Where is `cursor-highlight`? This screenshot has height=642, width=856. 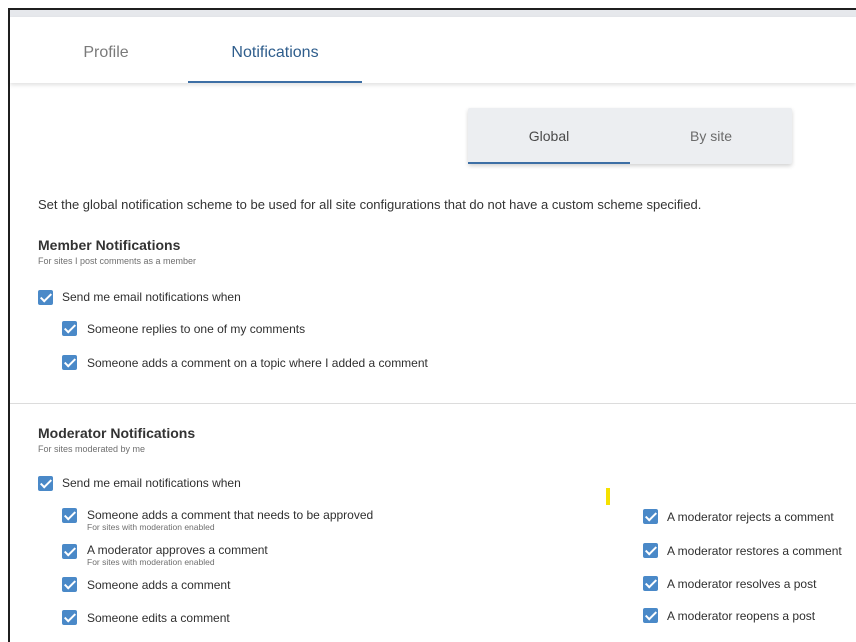 cursor-highlight is located at coordinates (608, 496).